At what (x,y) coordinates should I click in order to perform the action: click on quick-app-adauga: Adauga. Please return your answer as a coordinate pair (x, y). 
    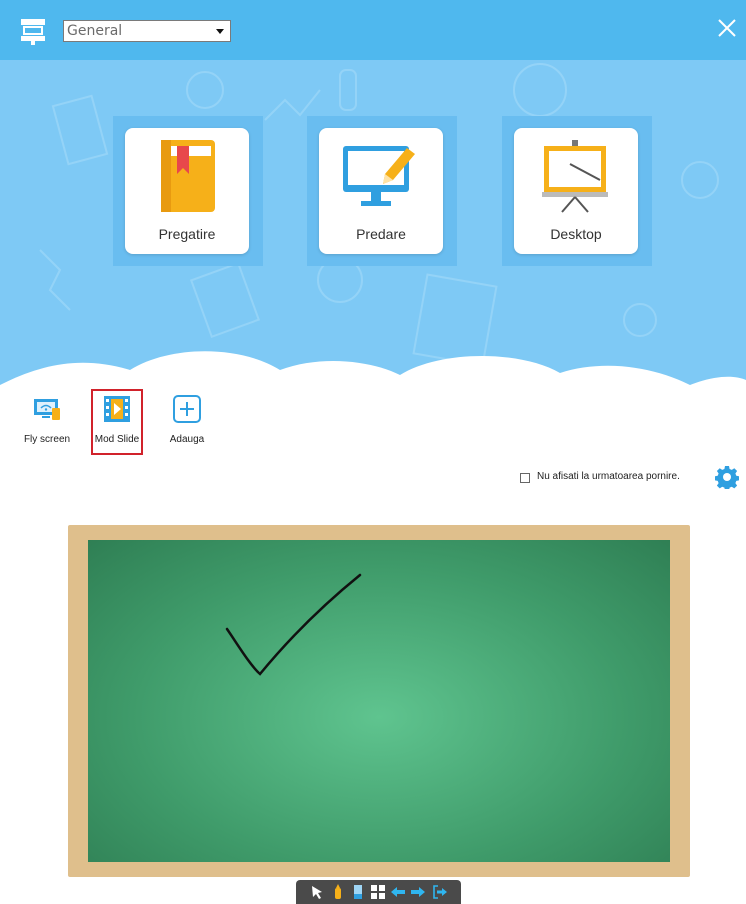
    Looking at the image, I should click on (187, 424).